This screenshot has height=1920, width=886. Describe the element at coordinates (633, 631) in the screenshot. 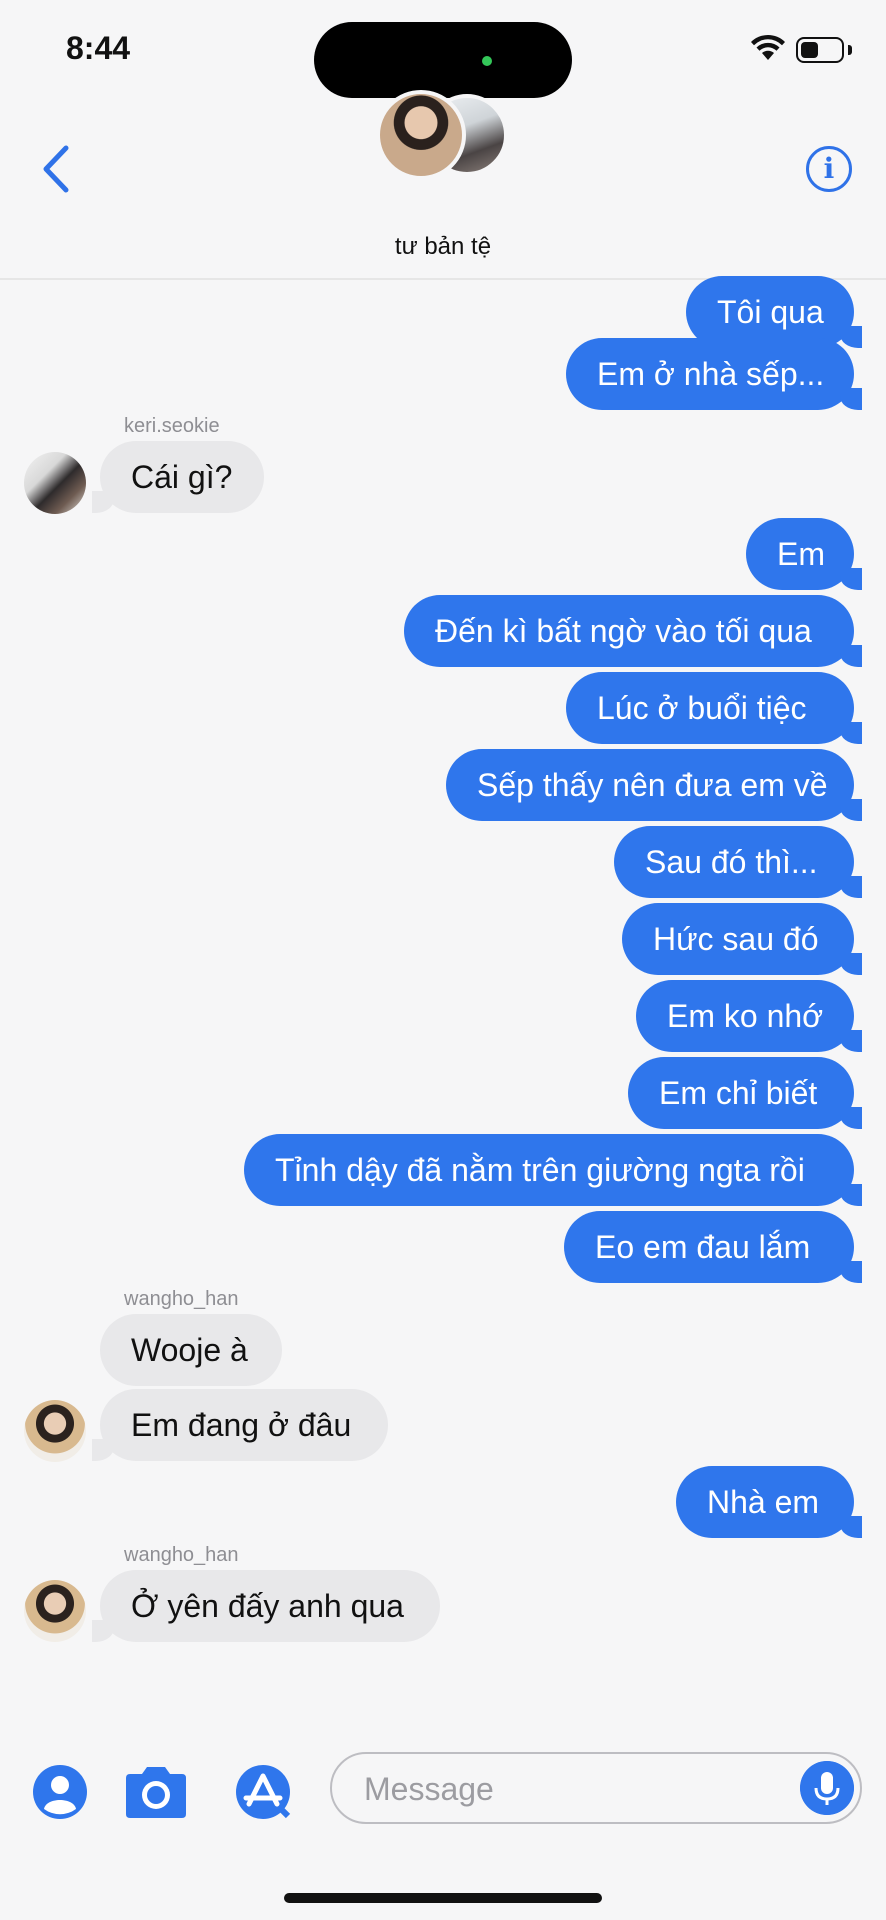

I see `message-bubble-outgoing: Đến kì bất ngờ vào tối qua` at that location.